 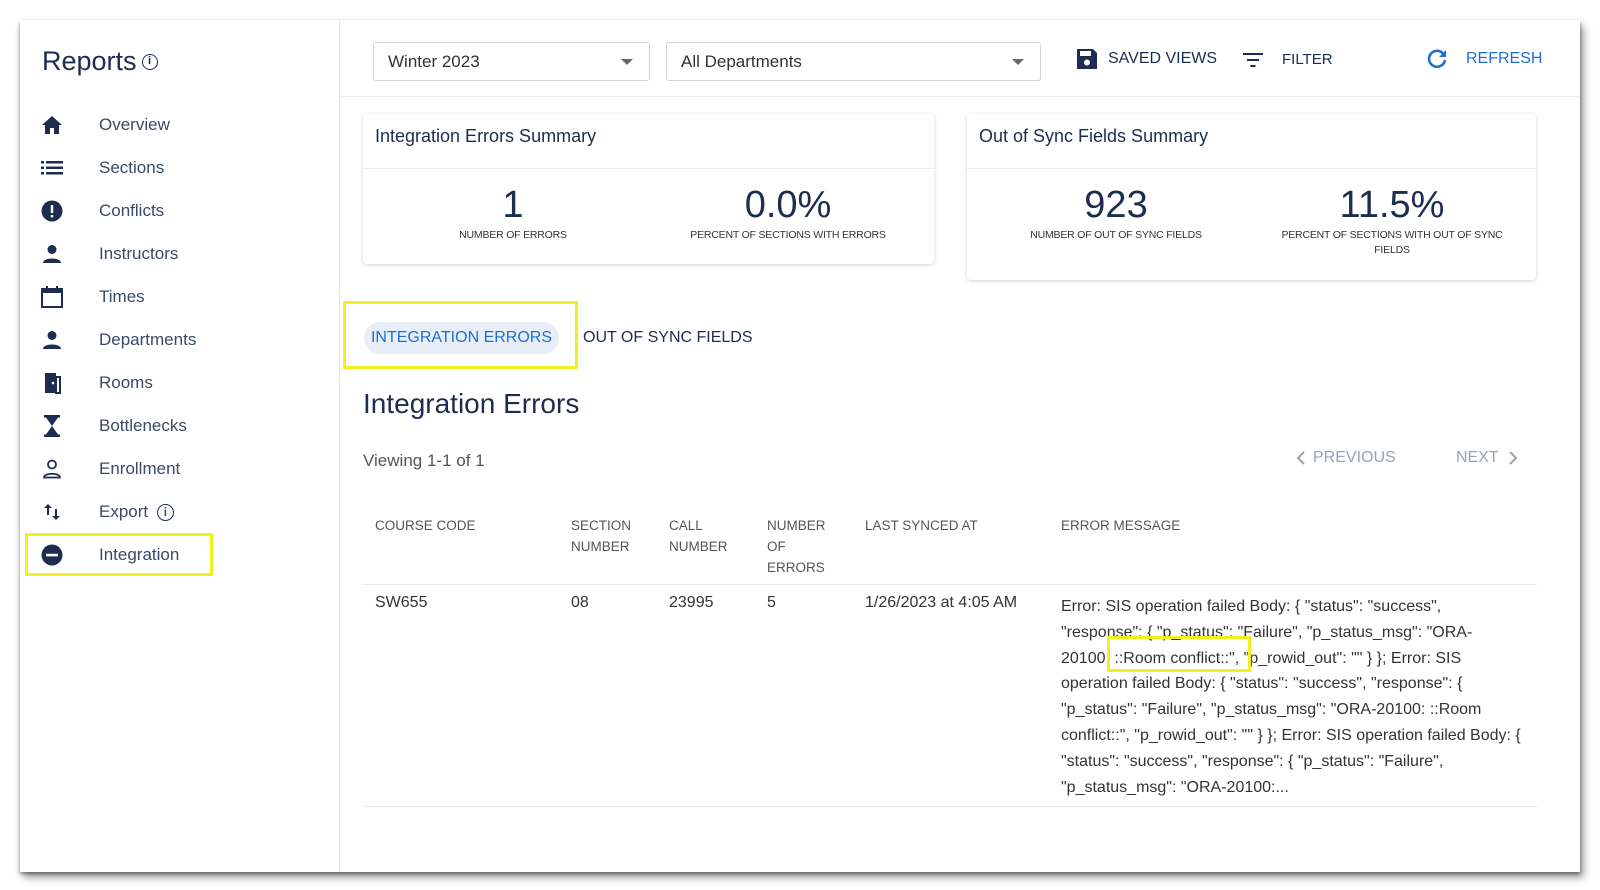 I want to click on sidebar-item-conflicts: Conflicts, so click(x=180, y=210).